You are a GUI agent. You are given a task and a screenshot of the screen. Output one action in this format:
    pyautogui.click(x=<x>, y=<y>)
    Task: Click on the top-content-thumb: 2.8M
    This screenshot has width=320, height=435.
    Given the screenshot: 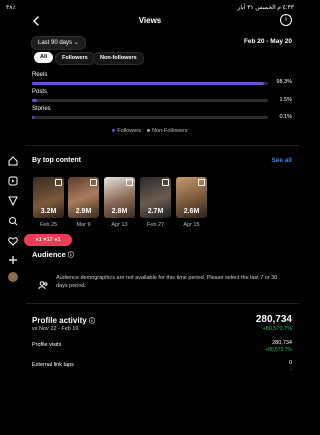 What is the action you would take?
    pyautogui.click(x=119, y=197)
    